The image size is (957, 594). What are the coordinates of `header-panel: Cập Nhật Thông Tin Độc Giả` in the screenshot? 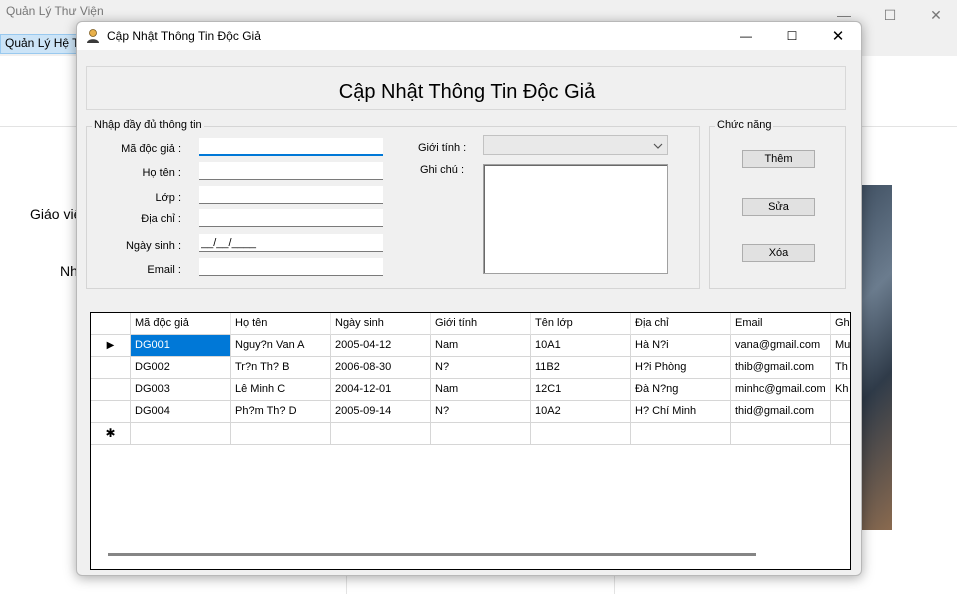 It's located at (466, 88).